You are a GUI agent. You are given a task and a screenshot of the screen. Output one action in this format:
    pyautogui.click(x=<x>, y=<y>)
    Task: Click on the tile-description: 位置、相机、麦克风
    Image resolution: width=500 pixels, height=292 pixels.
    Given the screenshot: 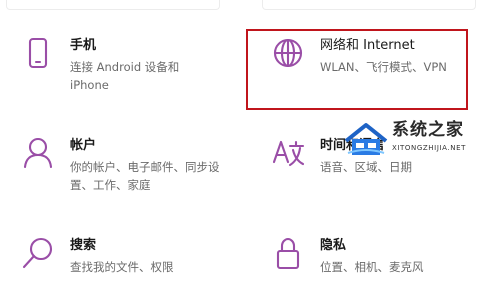 What is the action you would take?
    pyautogui.click(x=372, y=267)
    